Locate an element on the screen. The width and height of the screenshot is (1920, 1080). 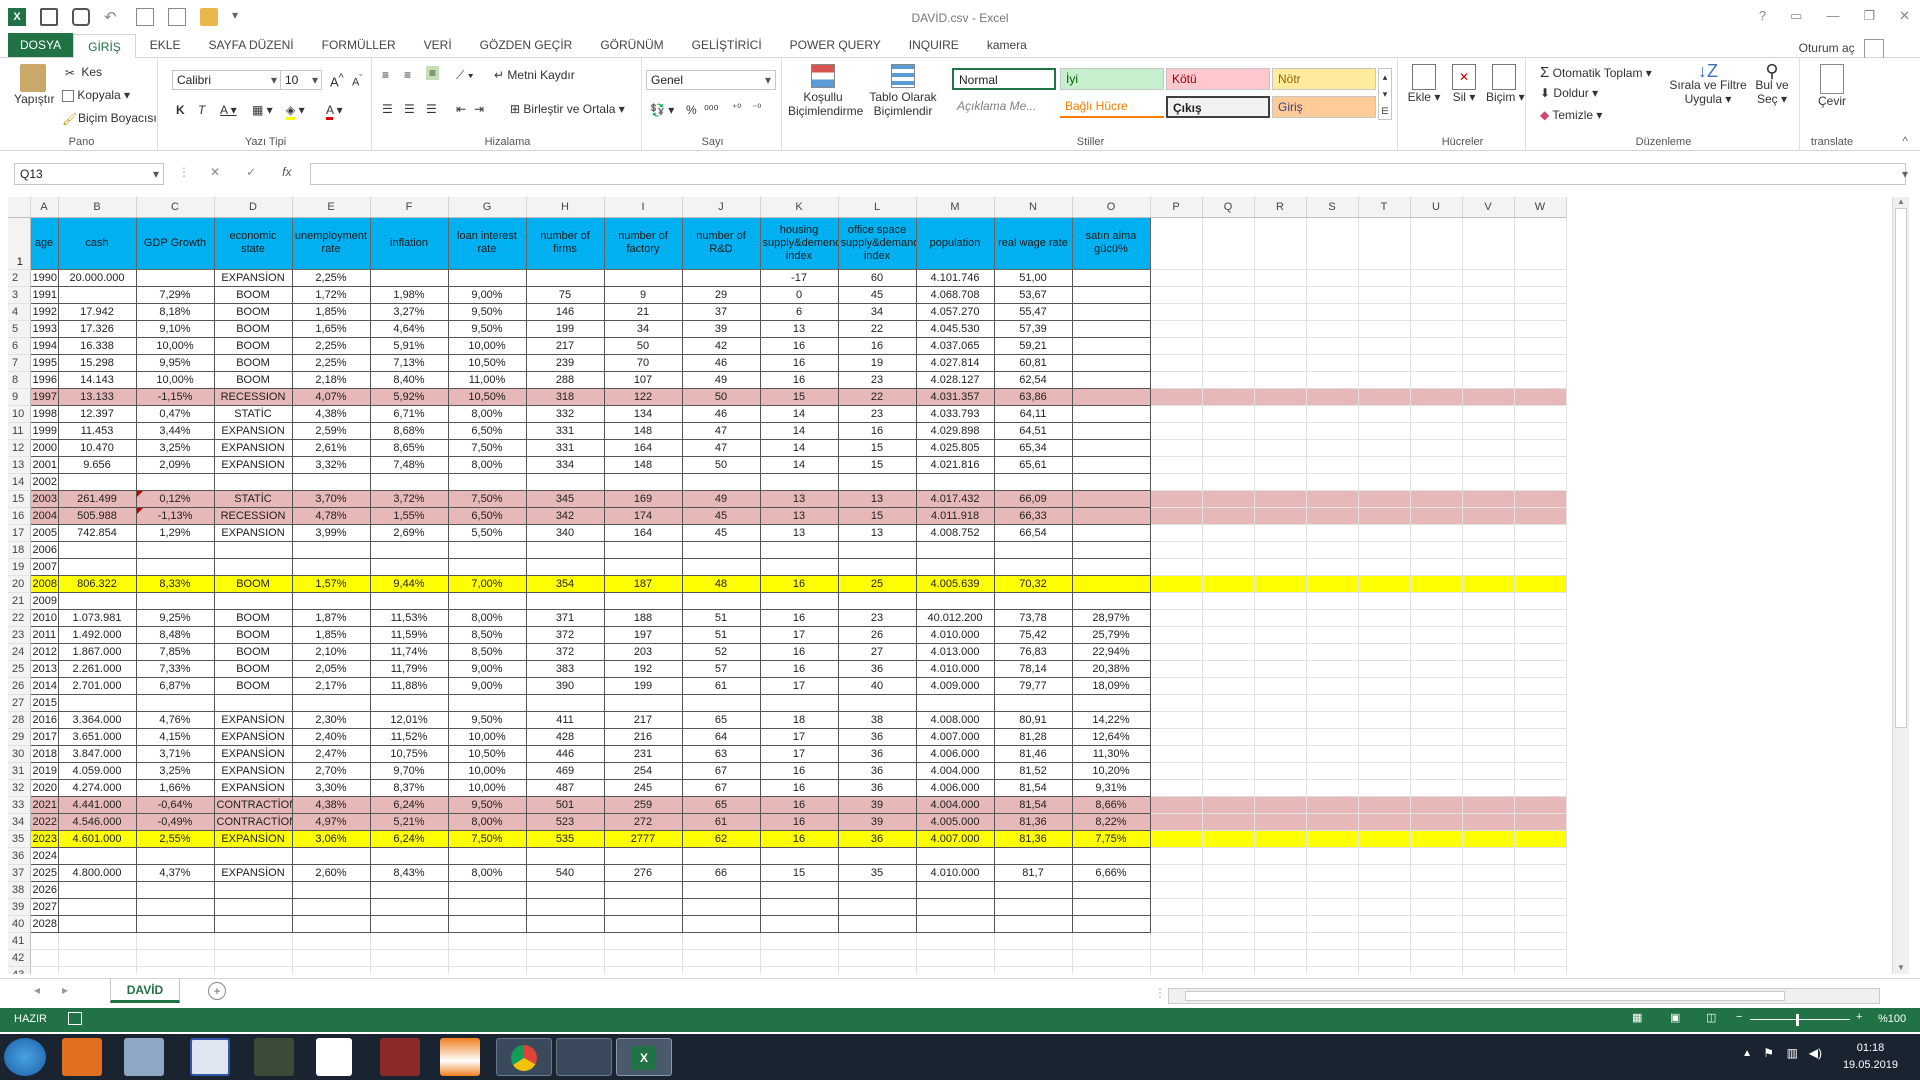
column-header: F is located at coordinates (409, 207).